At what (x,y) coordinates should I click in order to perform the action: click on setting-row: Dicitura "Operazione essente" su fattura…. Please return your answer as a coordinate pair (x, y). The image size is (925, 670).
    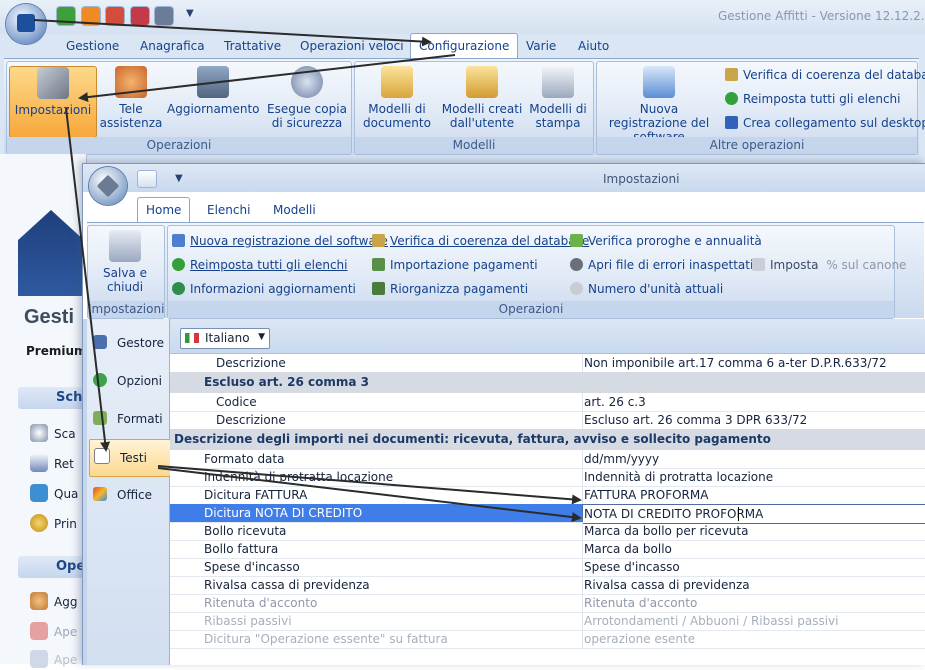
    Looking at the image, I should click on (547, 639).